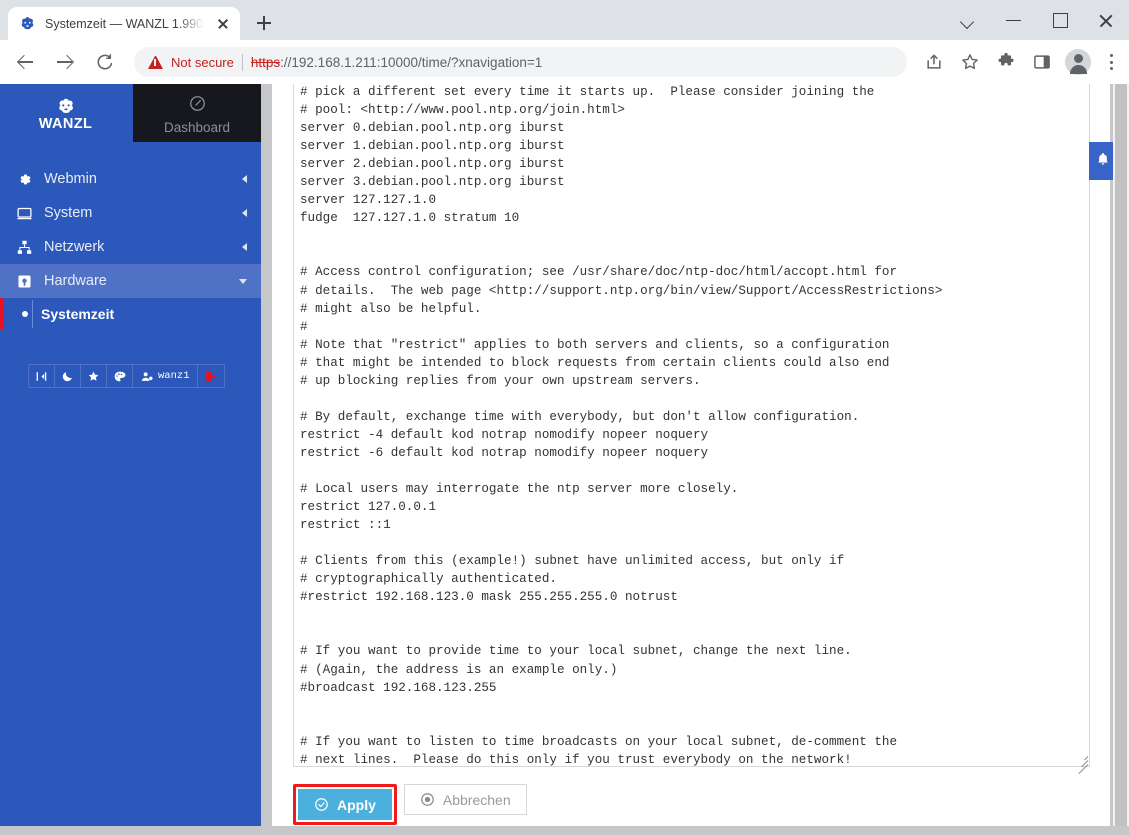 This screenshot has width=1129, height=835. Describe the element at coordinates (1078, 62) in the screenshot. I see `profile-avatar` at that location.